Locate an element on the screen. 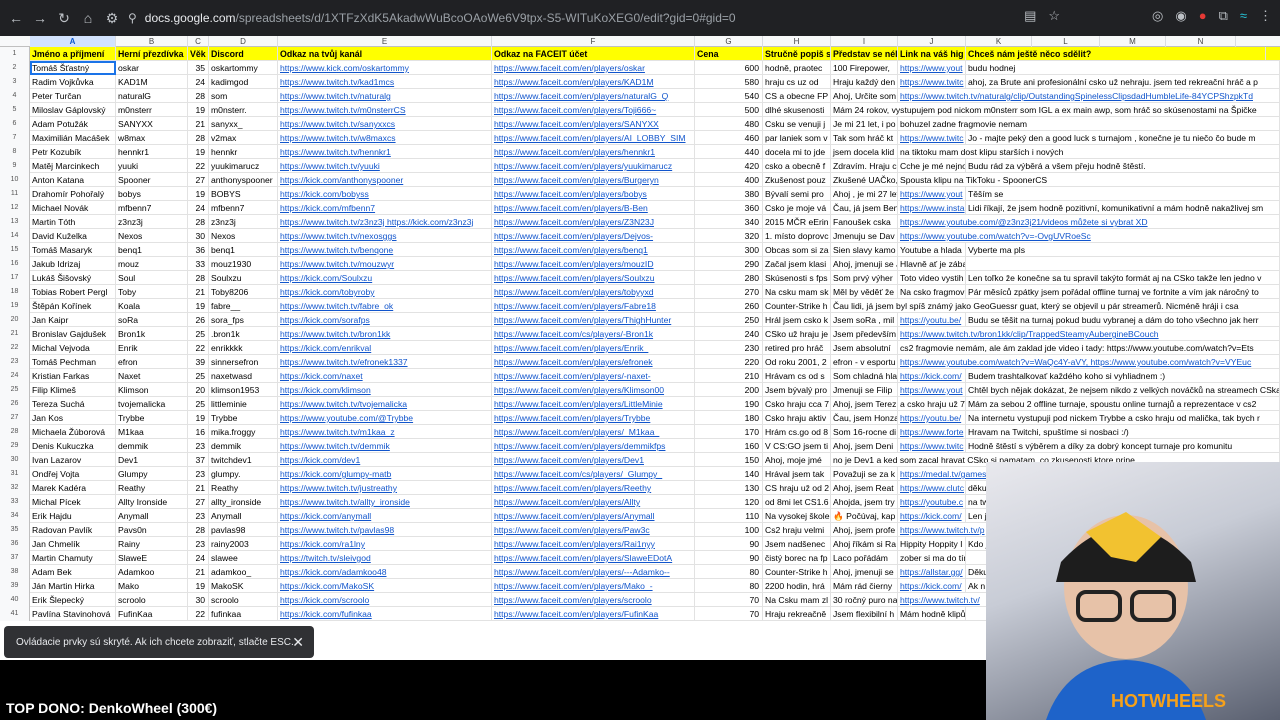 The width and height of the screenshot is (1280, 720). nick-cell: naturalG is located at coordinates (152, 96).